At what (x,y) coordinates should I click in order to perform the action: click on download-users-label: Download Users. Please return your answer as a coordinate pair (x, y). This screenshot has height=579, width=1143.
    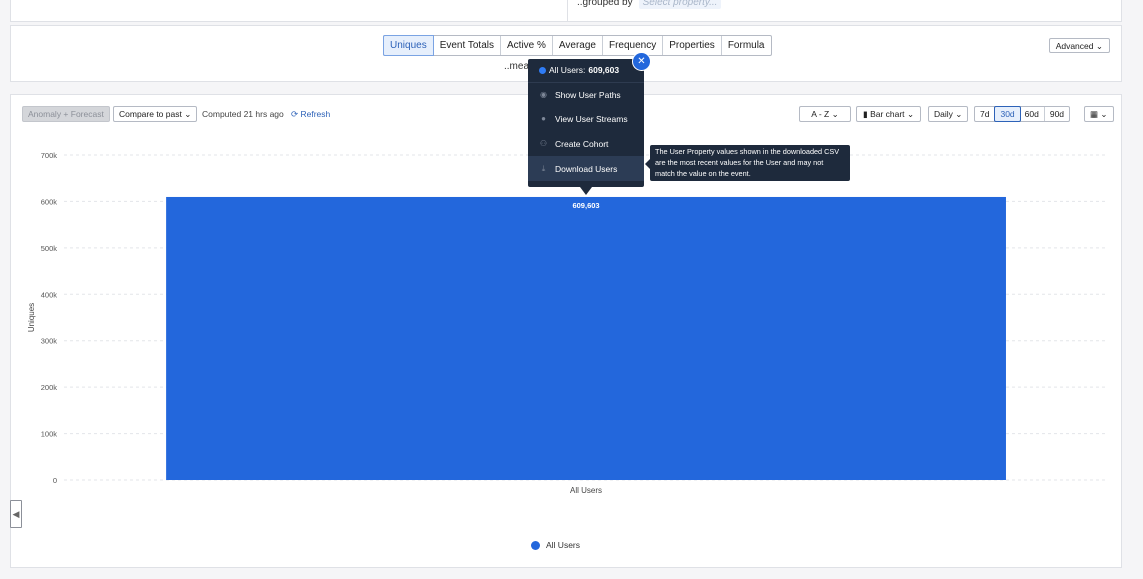
    Looking at the image, I should click on (586, 168).